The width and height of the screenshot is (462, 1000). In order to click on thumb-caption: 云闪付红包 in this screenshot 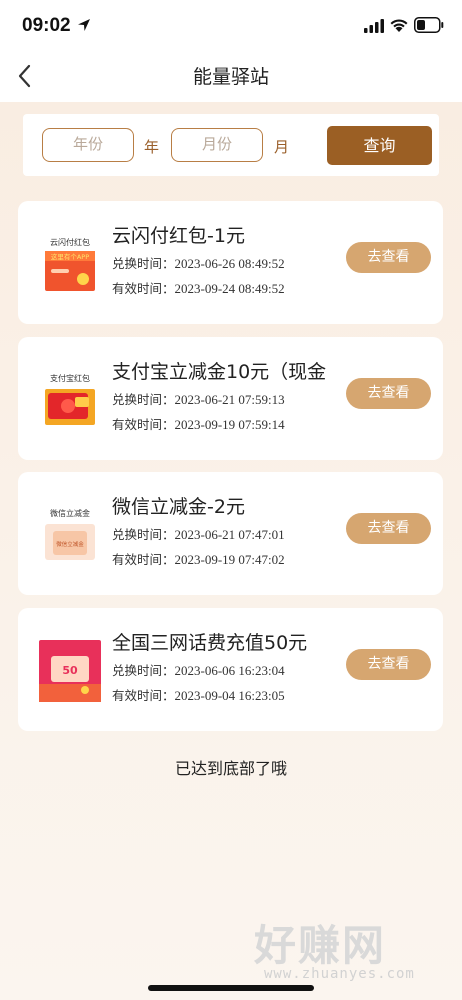, I will do `click(70, 242)`.